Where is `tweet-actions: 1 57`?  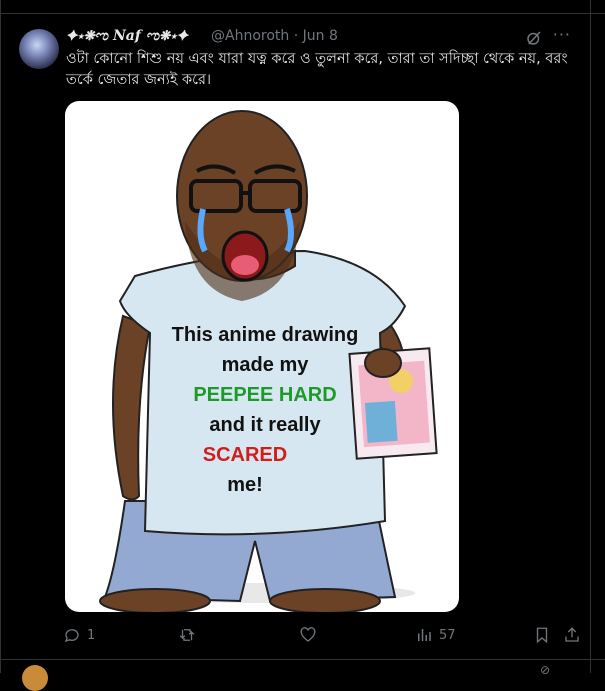
tweet-actions: 1 57 is located at coordinates (323, 638).